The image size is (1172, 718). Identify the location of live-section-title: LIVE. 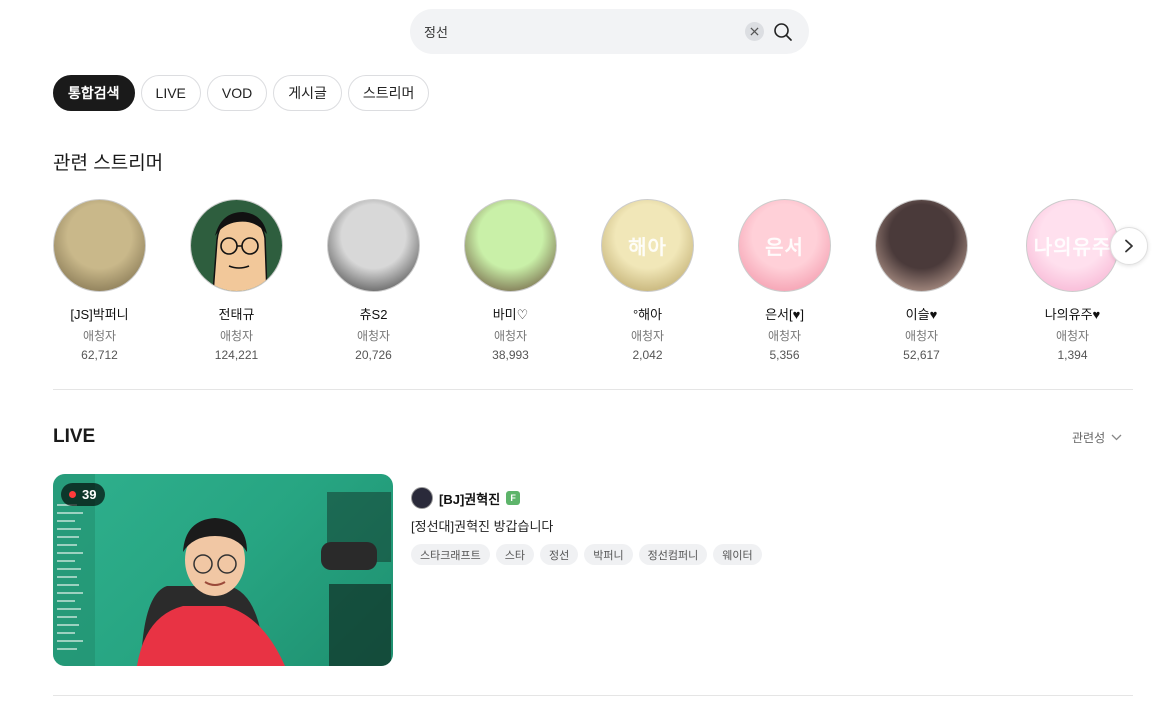
(74, 436).